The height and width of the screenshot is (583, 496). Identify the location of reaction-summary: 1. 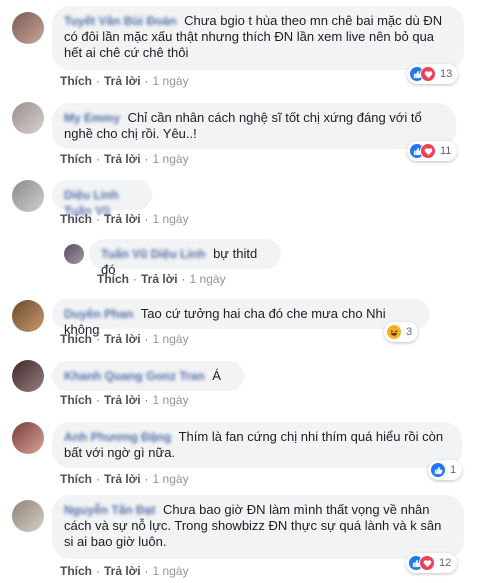
(445, 470).